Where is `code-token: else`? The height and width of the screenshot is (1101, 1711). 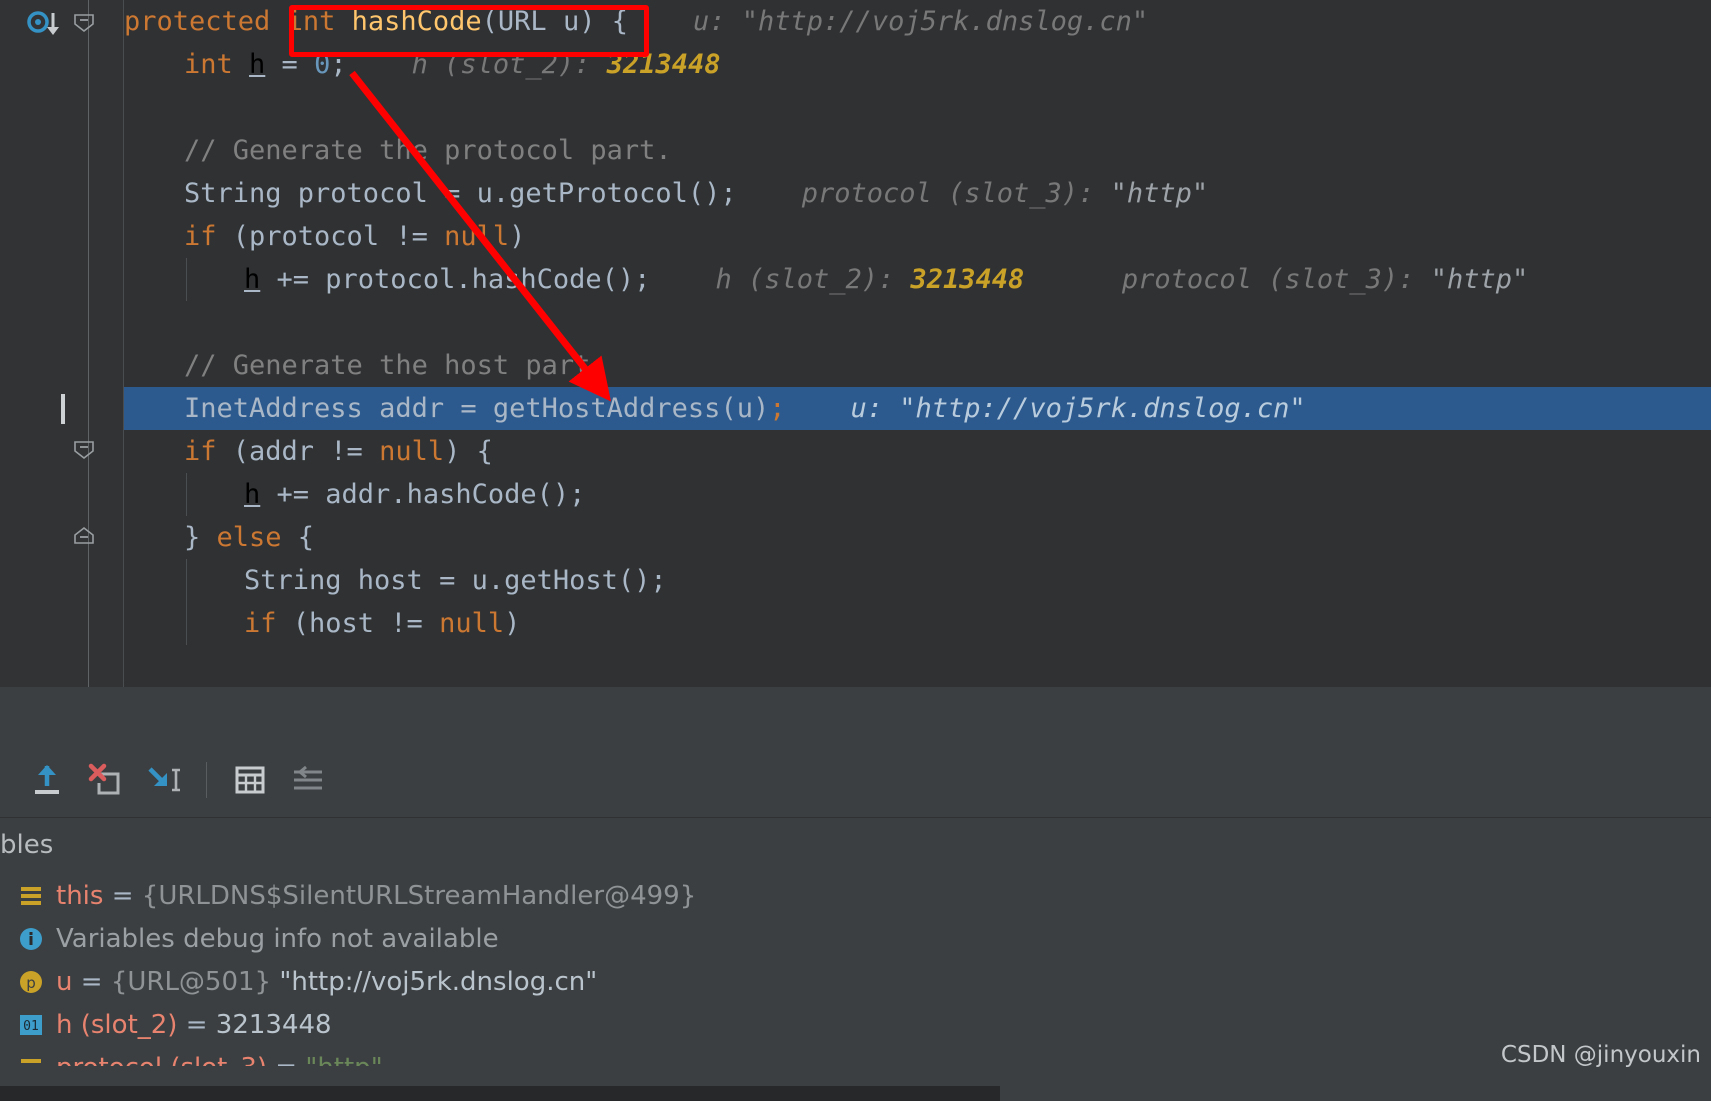
code-token: else is located at coordinates (249, 537).